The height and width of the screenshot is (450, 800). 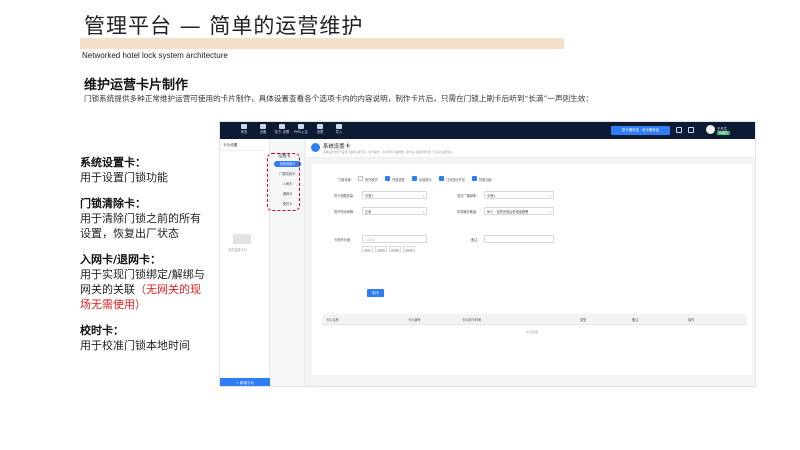 What do you see at coordinates (124, 177) in the screenshot?
I see `card-body: 用于设置门锁功能` at bounding box center [124, 177].